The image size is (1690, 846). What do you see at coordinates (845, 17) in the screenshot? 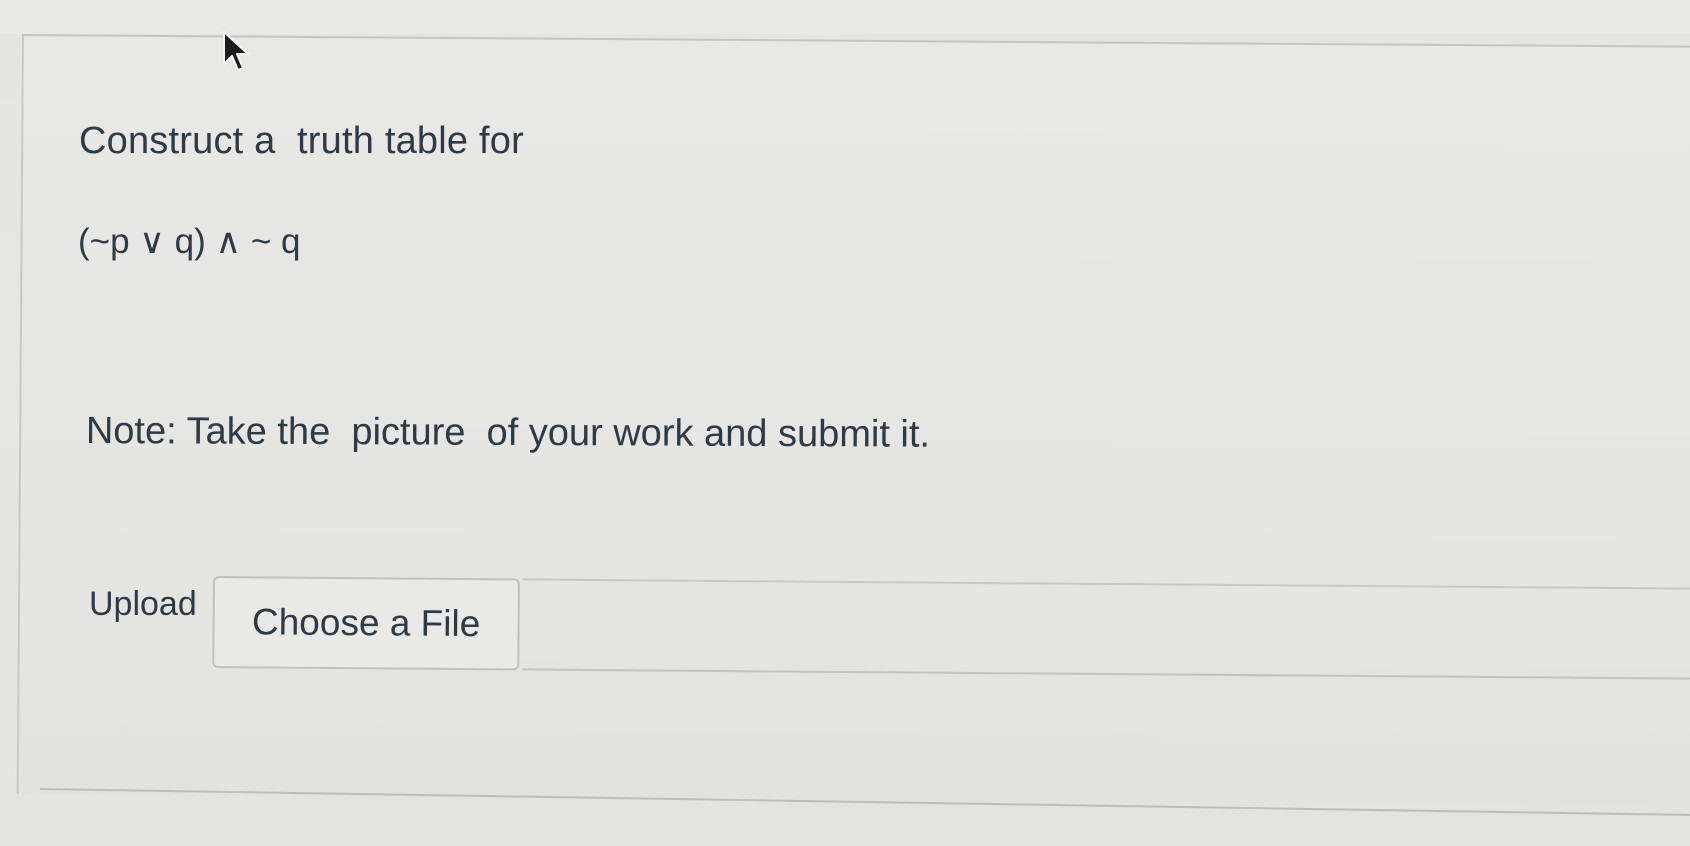
I see `top-strip` at bounding box center [845, 17].